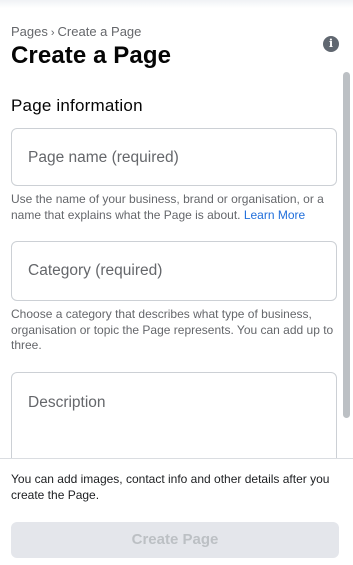 The image size is (353, 565). Describe the element at coordinates (95, 270) in the screenshot. I see `category-placeholder: Category (required)` at that location.